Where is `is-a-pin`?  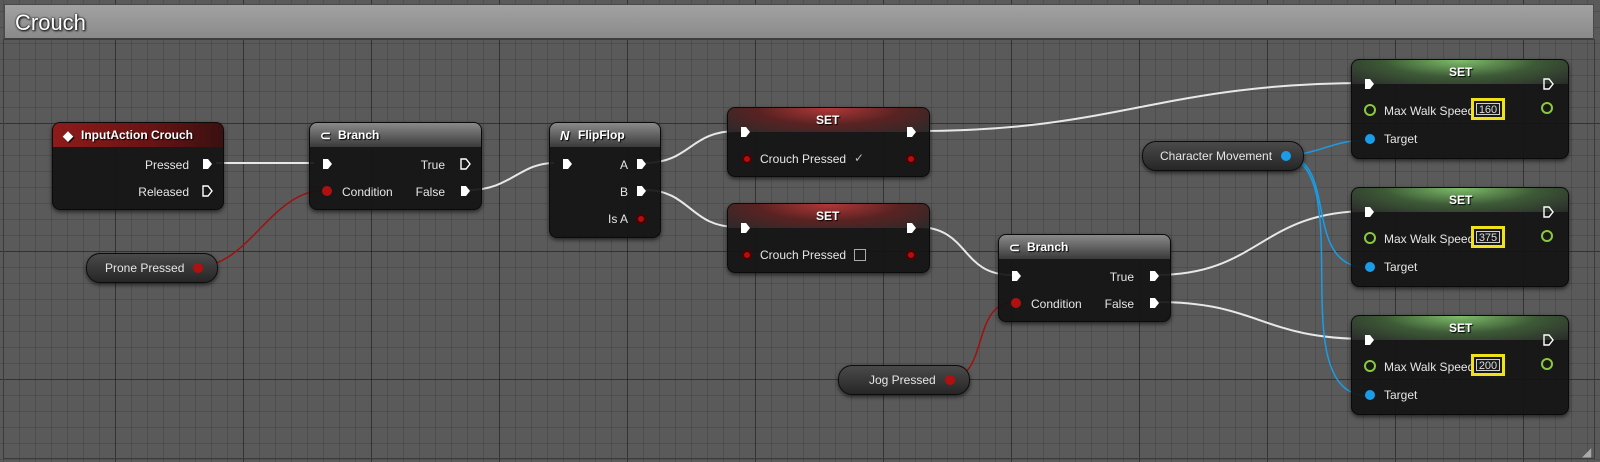
is-a-pin is located at coordinates (641, 219).